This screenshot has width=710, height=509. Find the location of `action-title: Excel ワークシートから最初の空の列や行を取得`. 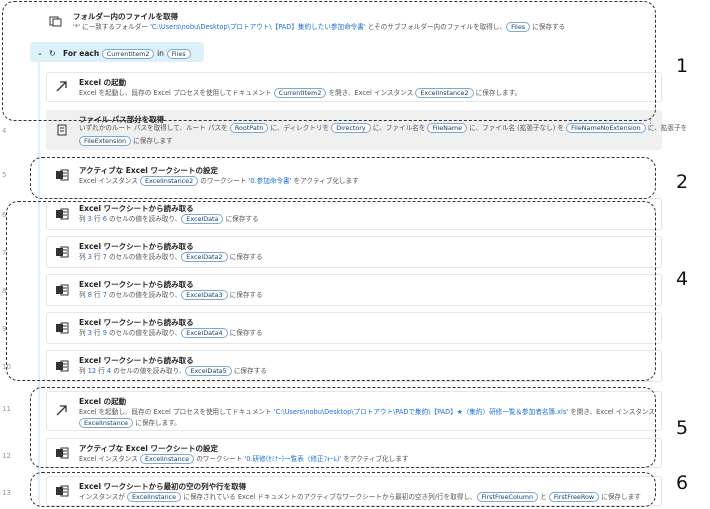

action-title: Excel ワークシートから最初の空の列や行を取得 is located at coordinates (163, 486).